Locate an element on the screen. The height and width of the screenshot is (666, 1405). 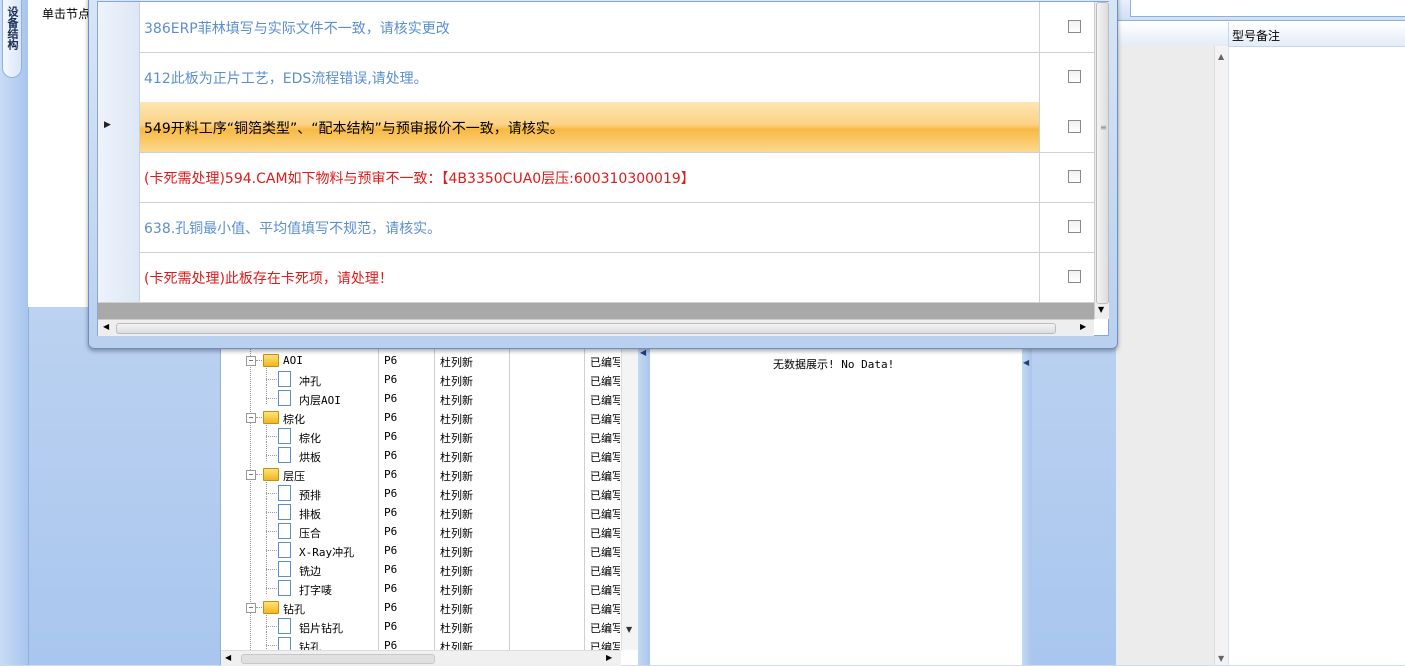
right-vertical-scrollbar: ▲ ▼ is located at coordinates (1221, 355).